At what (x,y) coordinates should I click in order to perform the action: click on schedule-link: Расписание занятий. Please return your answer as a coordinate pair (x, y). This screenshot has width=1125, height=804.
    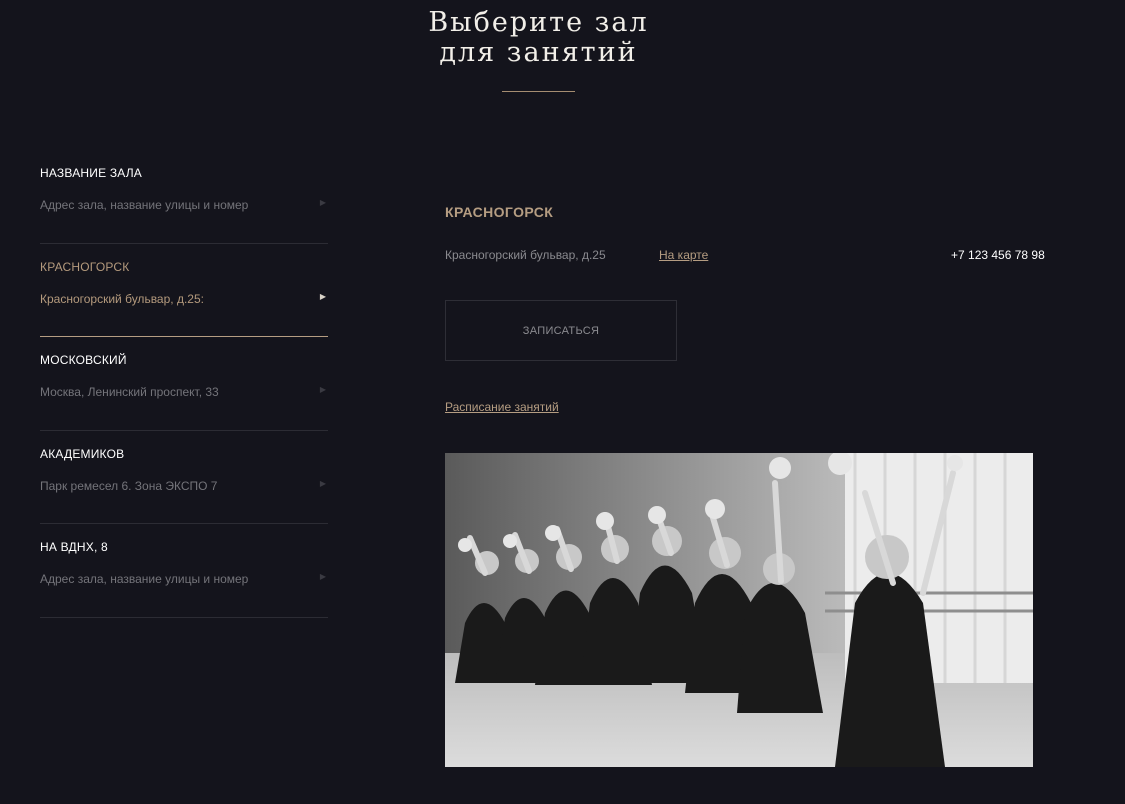
    Looking at the image, I should click on (502, 407).